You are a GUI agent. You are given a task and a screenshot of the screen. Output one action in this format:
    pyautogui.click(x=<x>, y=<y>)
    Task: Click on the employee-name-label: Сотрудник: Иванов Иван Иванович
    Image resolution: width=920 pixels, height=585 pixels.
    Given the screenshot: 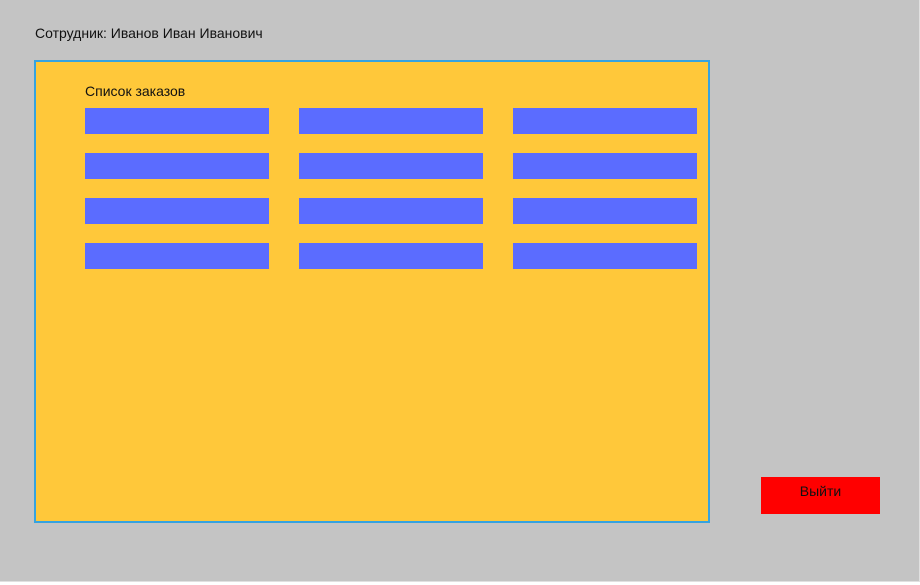 What is the action you would take?
    pyautogui.click(x=149, y=33)
    